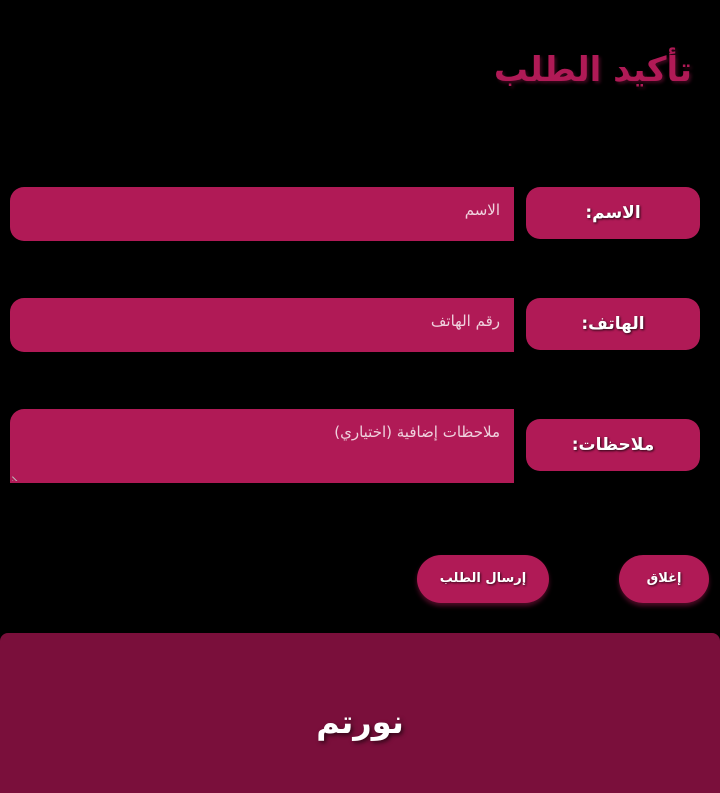 This screenshot has height=793, width=720. Describe the element at coordinates (483, 579) in the screenshot. I see `submit-order-button: إرسال الطلب` at that location.